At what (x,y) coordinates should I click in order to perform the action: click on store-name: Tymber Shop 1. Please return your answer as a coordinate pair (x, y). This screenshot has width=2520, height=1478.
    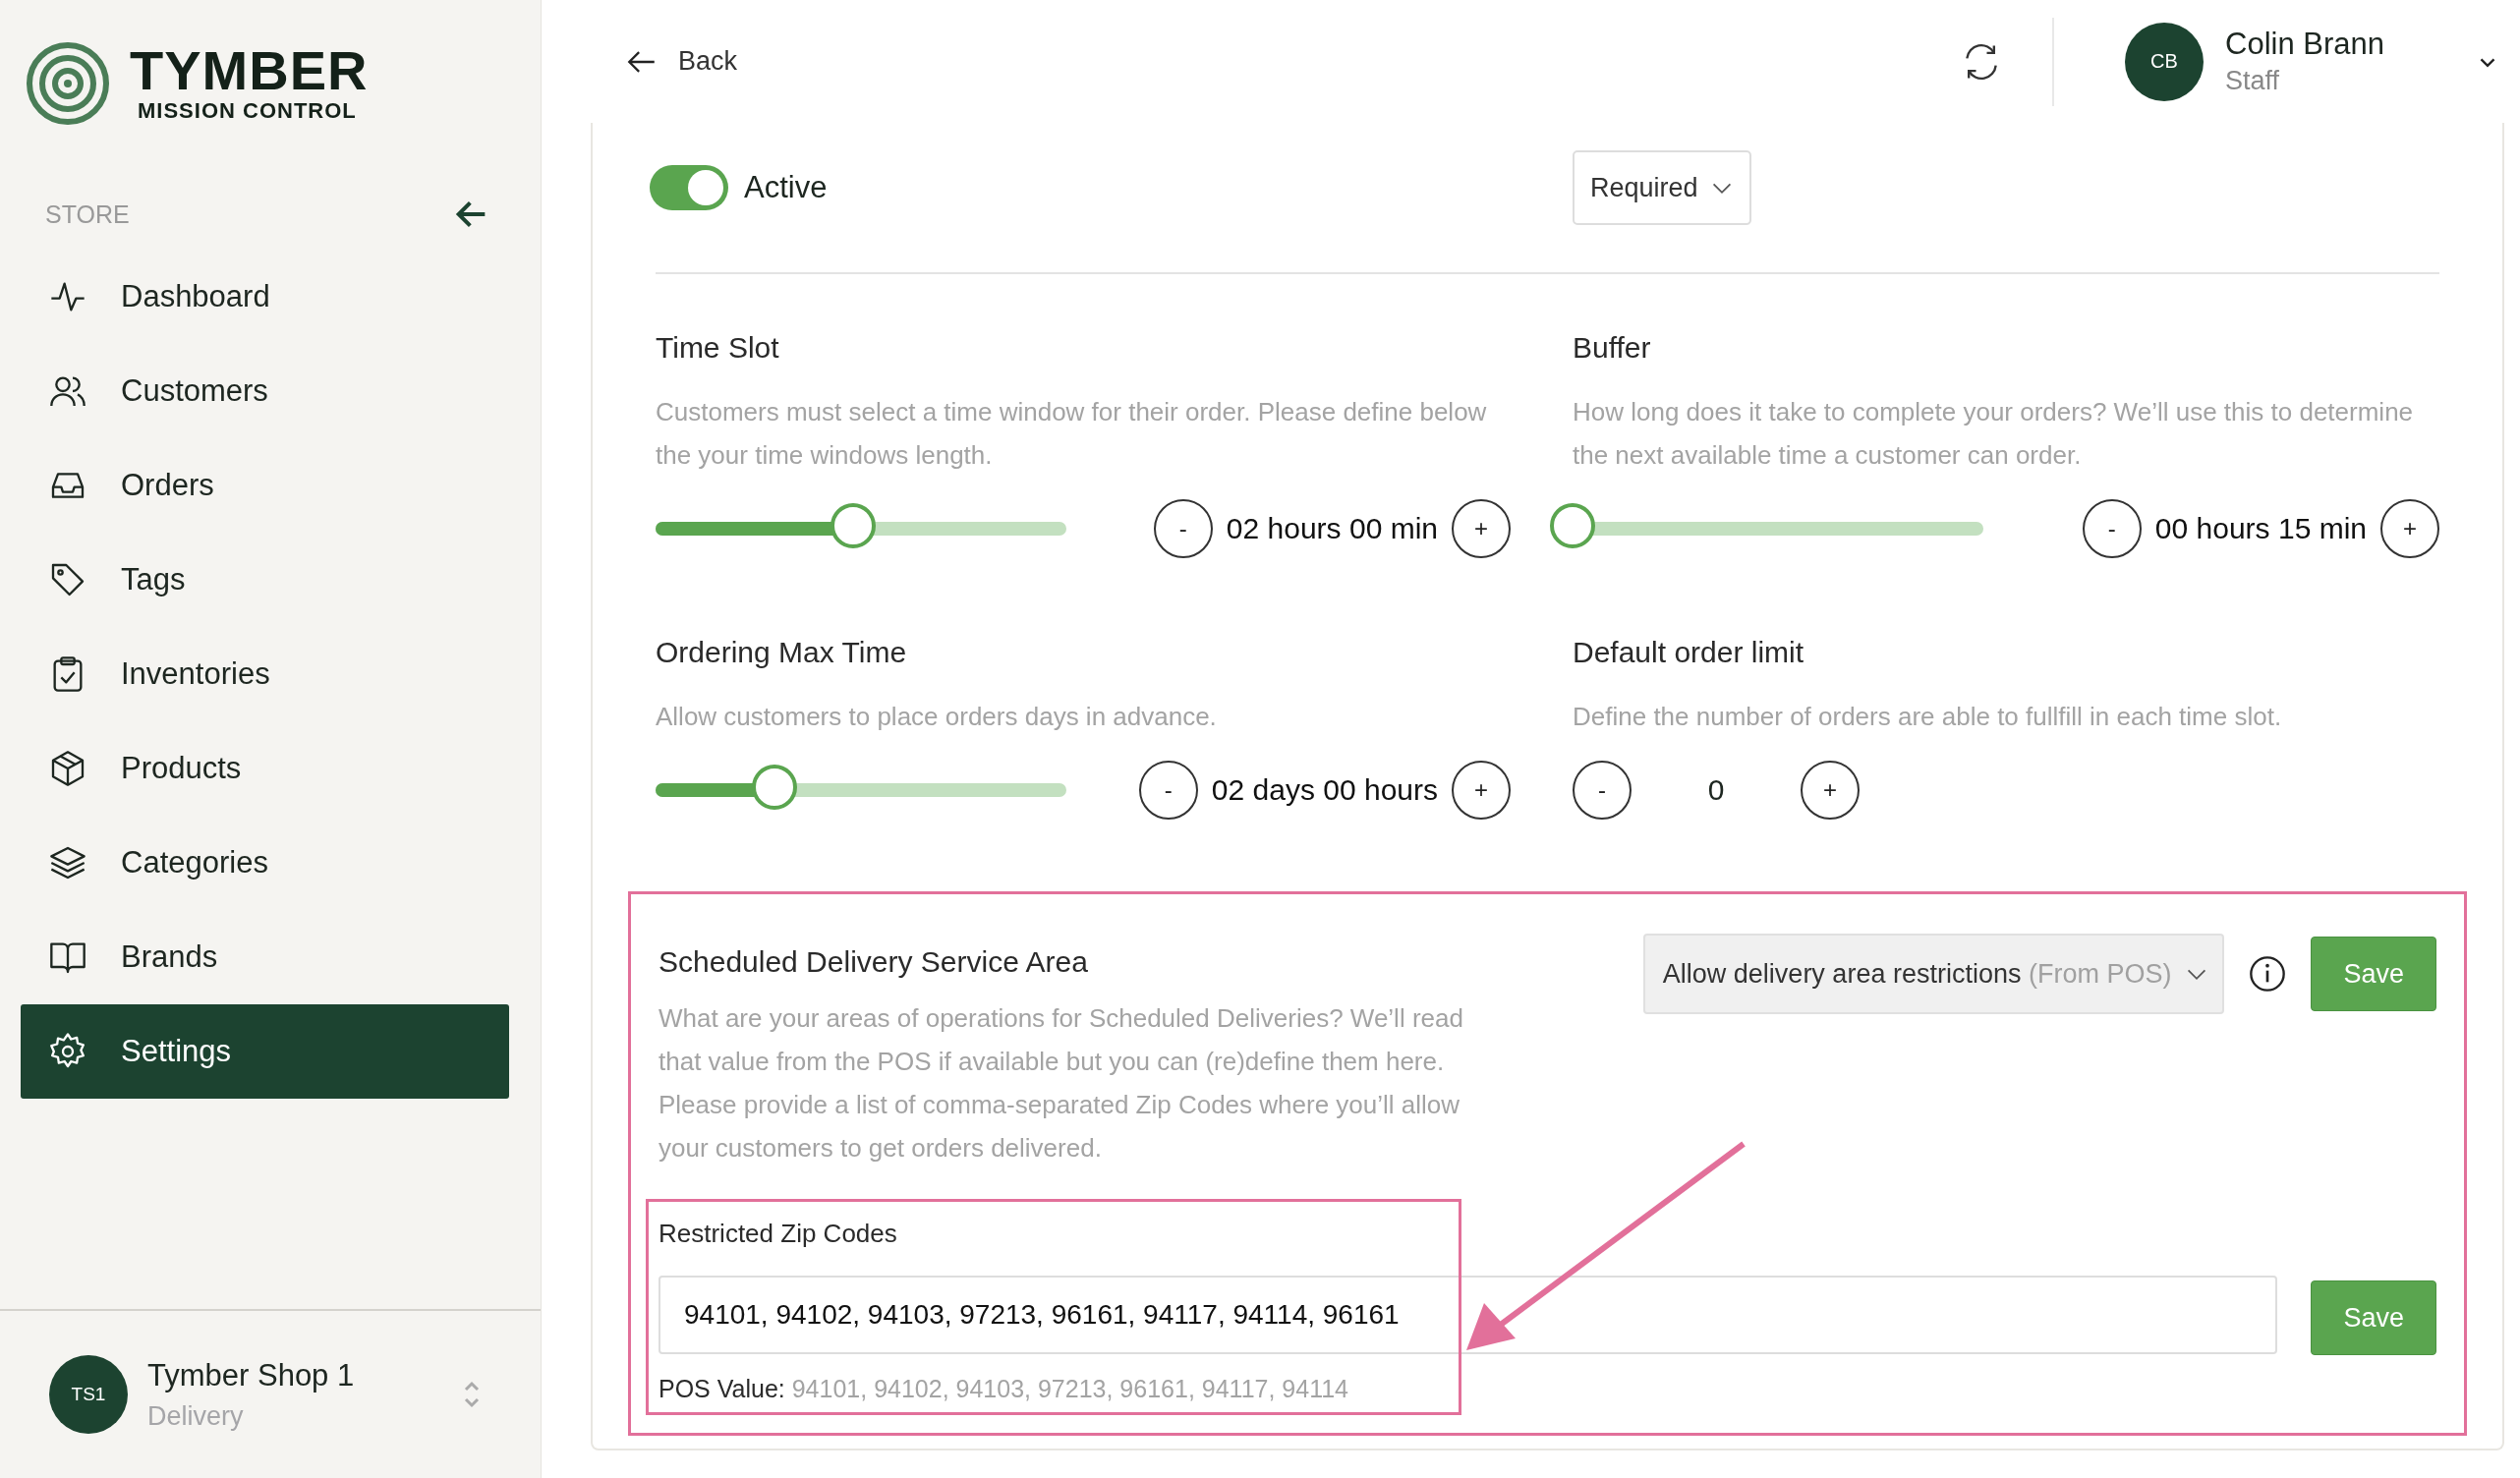
    Looking at the image, I should click on (251, 1375).